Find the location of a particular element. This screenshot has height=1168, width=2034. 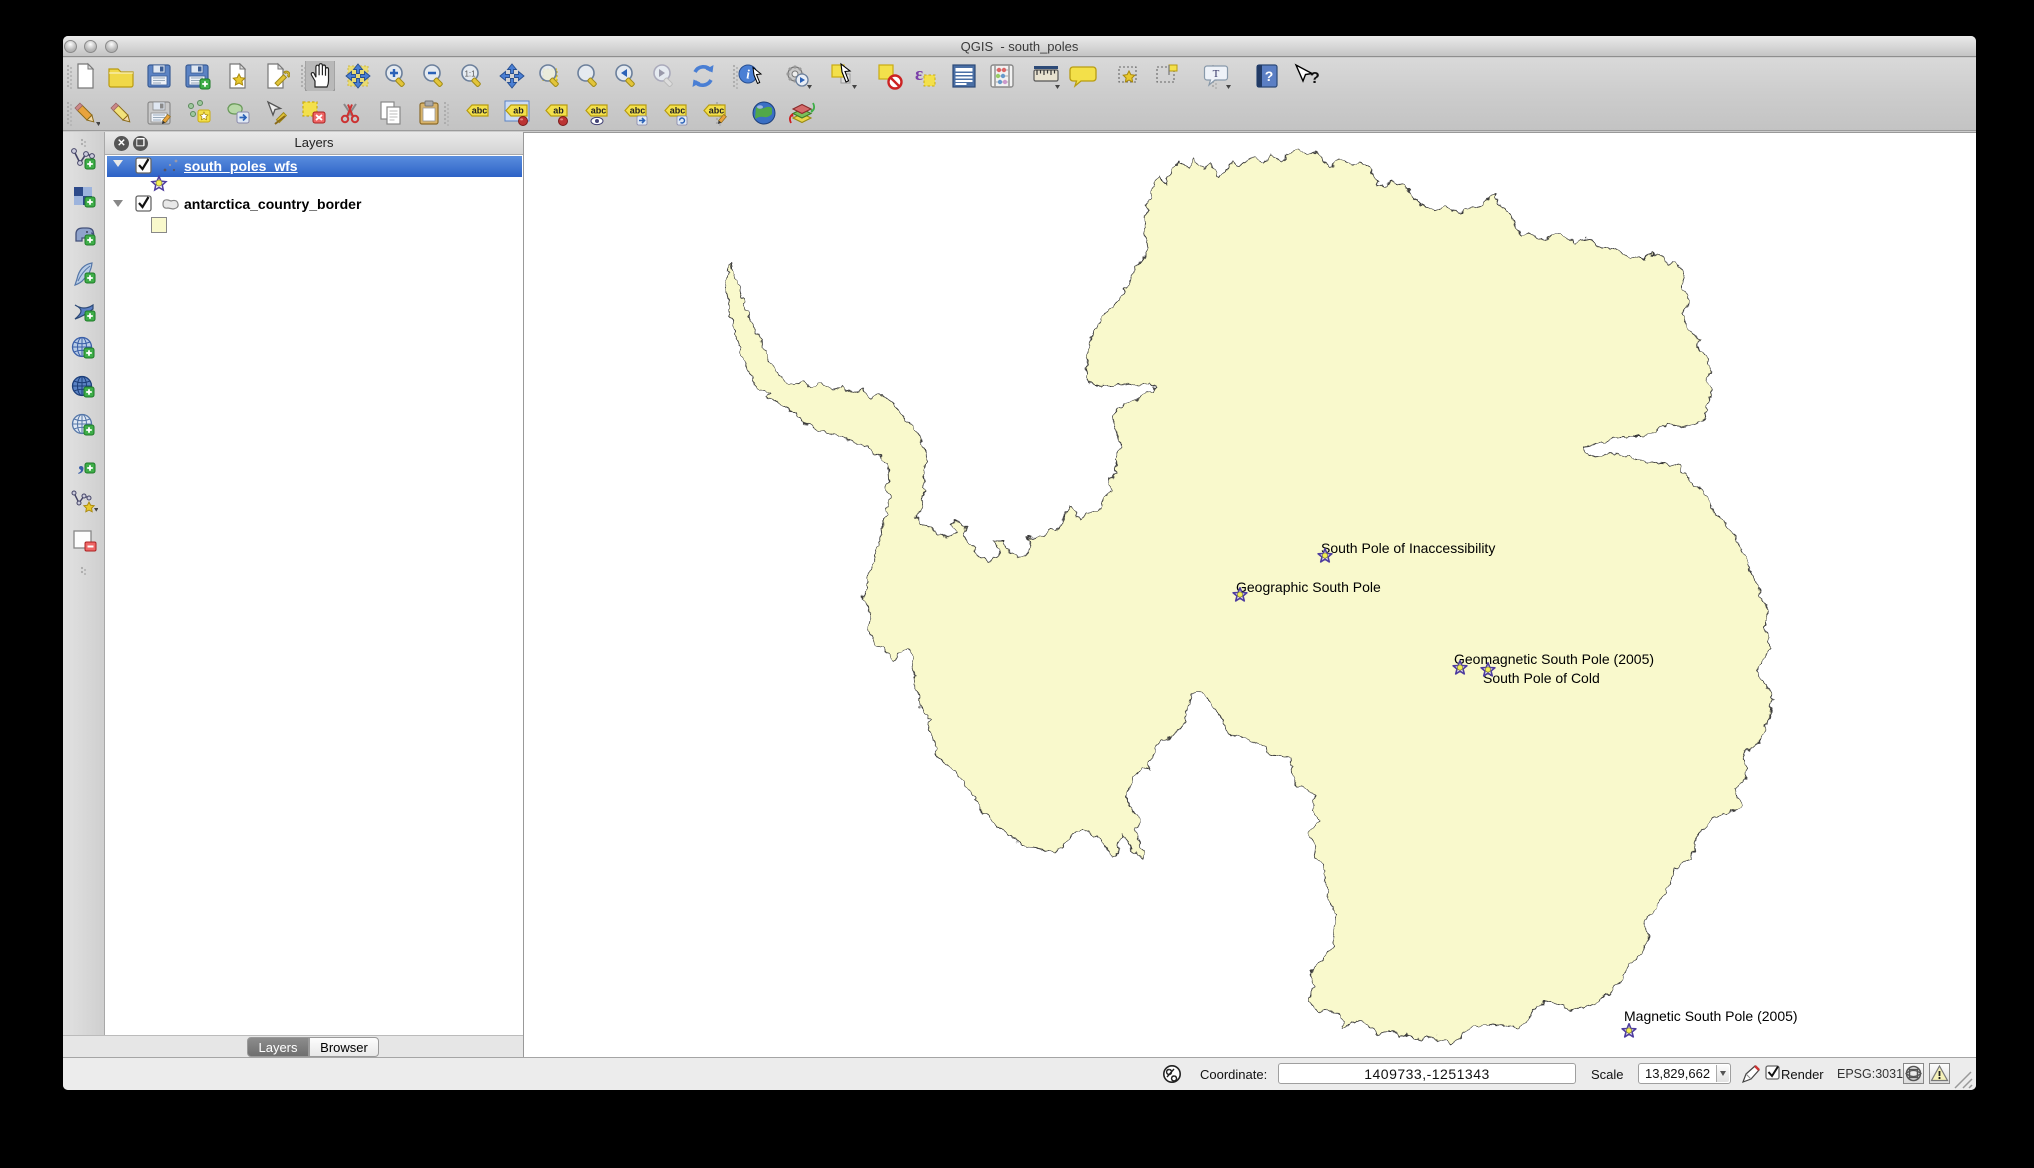

svg-text: i is located at coordinates (748, 74).